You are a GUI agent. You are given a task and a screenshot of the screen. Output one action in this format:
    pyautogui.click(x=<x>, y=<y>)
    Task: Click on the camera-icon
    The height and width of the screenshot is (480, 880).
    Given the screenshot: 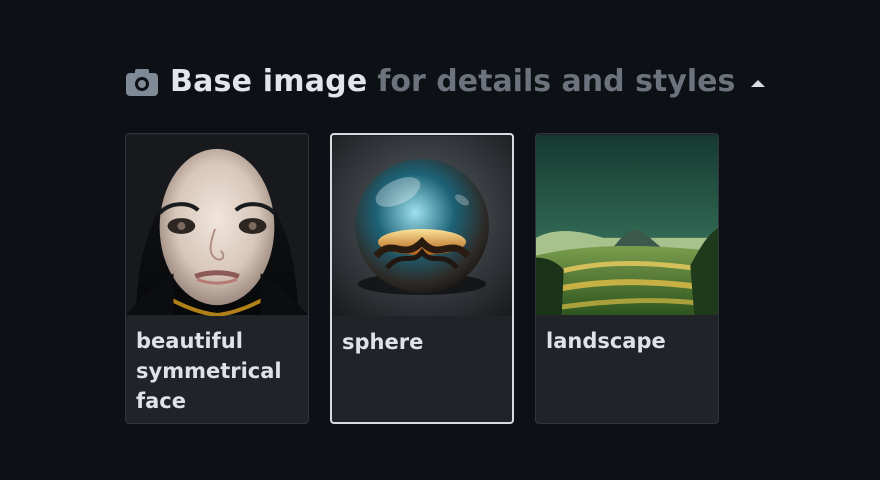 What is the action you would take?
    pyautogui.click(x=142, y=82)
    